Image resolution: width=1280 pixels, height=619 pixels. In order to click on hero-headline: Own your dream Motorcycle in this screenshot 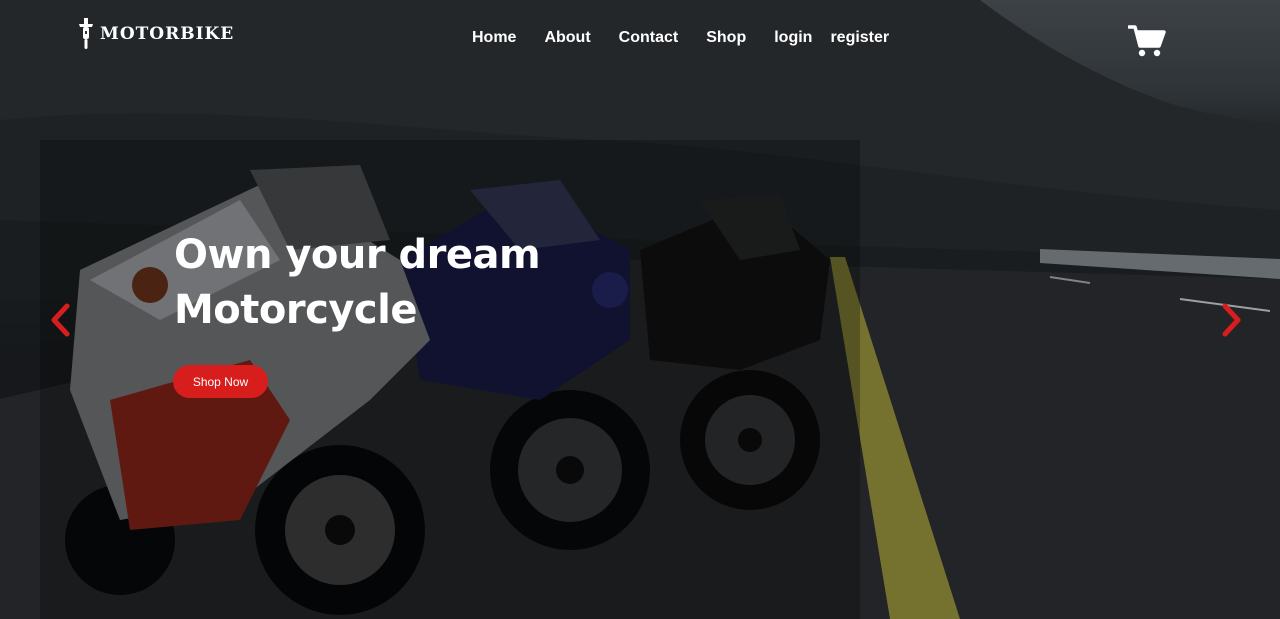, I will do `click(357, 283)`.